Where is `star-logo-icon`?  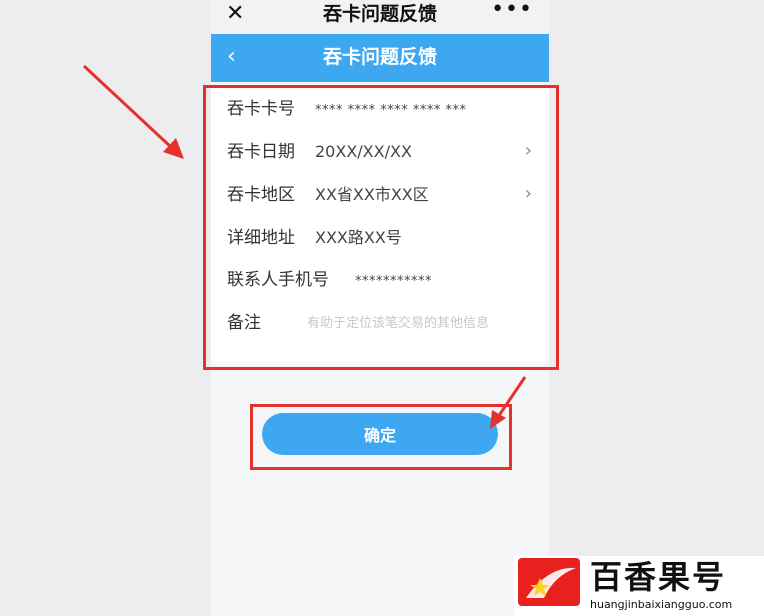 star-logo-icon is located at coordinates (549, 582).